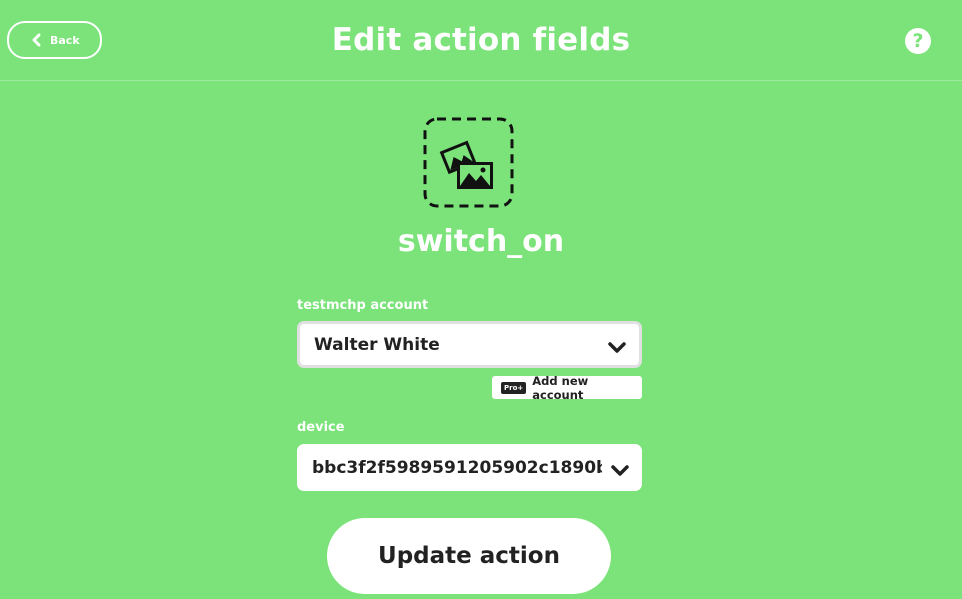 Image resolution: width=962 pixels, height=599 pixels. Describe the element at coordinates (514, 387) in the screenshot. I see `pro-badge: Pro+` at that location.